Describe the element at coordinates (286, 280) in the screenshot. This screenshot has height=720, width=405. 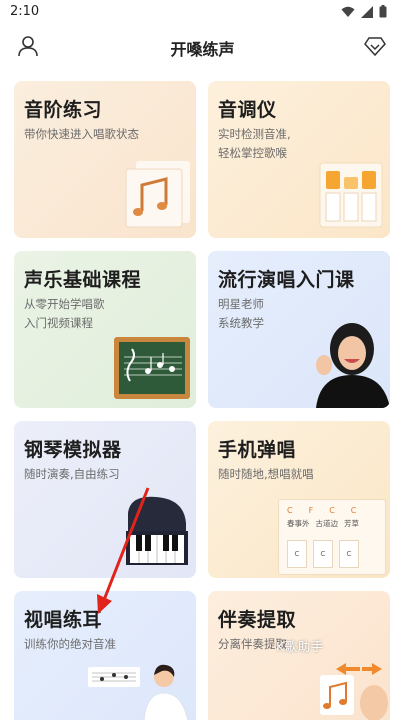
I see `card-title: 流行演唱入门课` at that location.